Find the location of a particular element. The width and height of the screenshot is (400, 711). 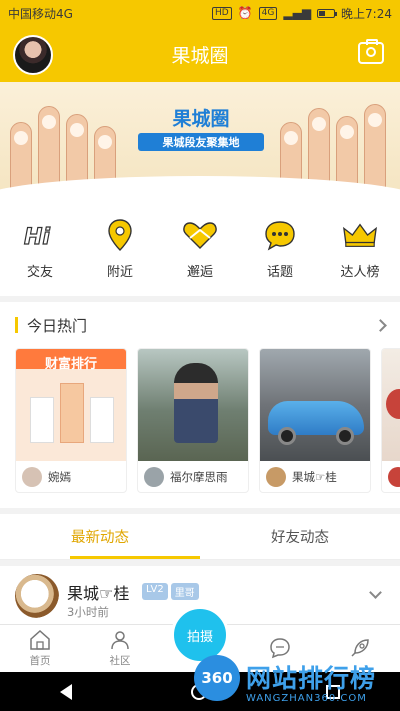

hot-card: 福尔摩思雨 is located at coordinates (193, 420).